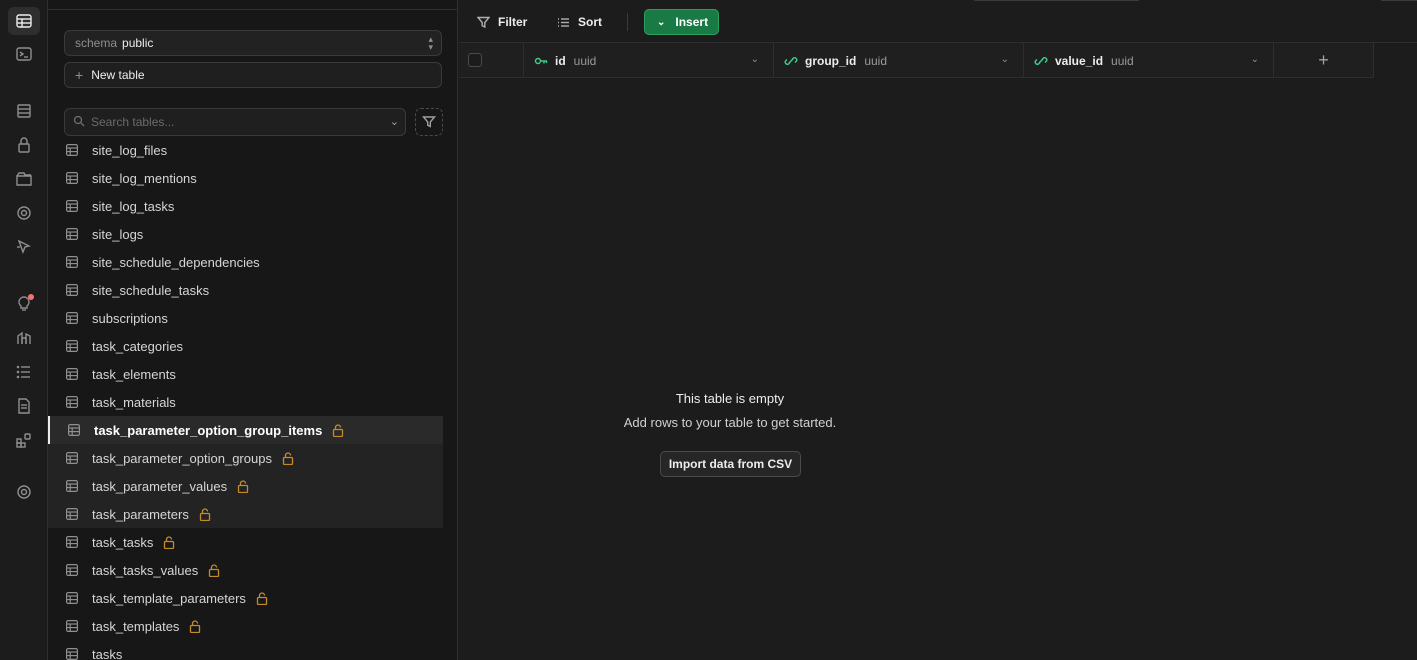 The width and height of the screenshot is (1417, 660). I want to click on table-list-item: task_parameter_option_groups, so click(245, 458).